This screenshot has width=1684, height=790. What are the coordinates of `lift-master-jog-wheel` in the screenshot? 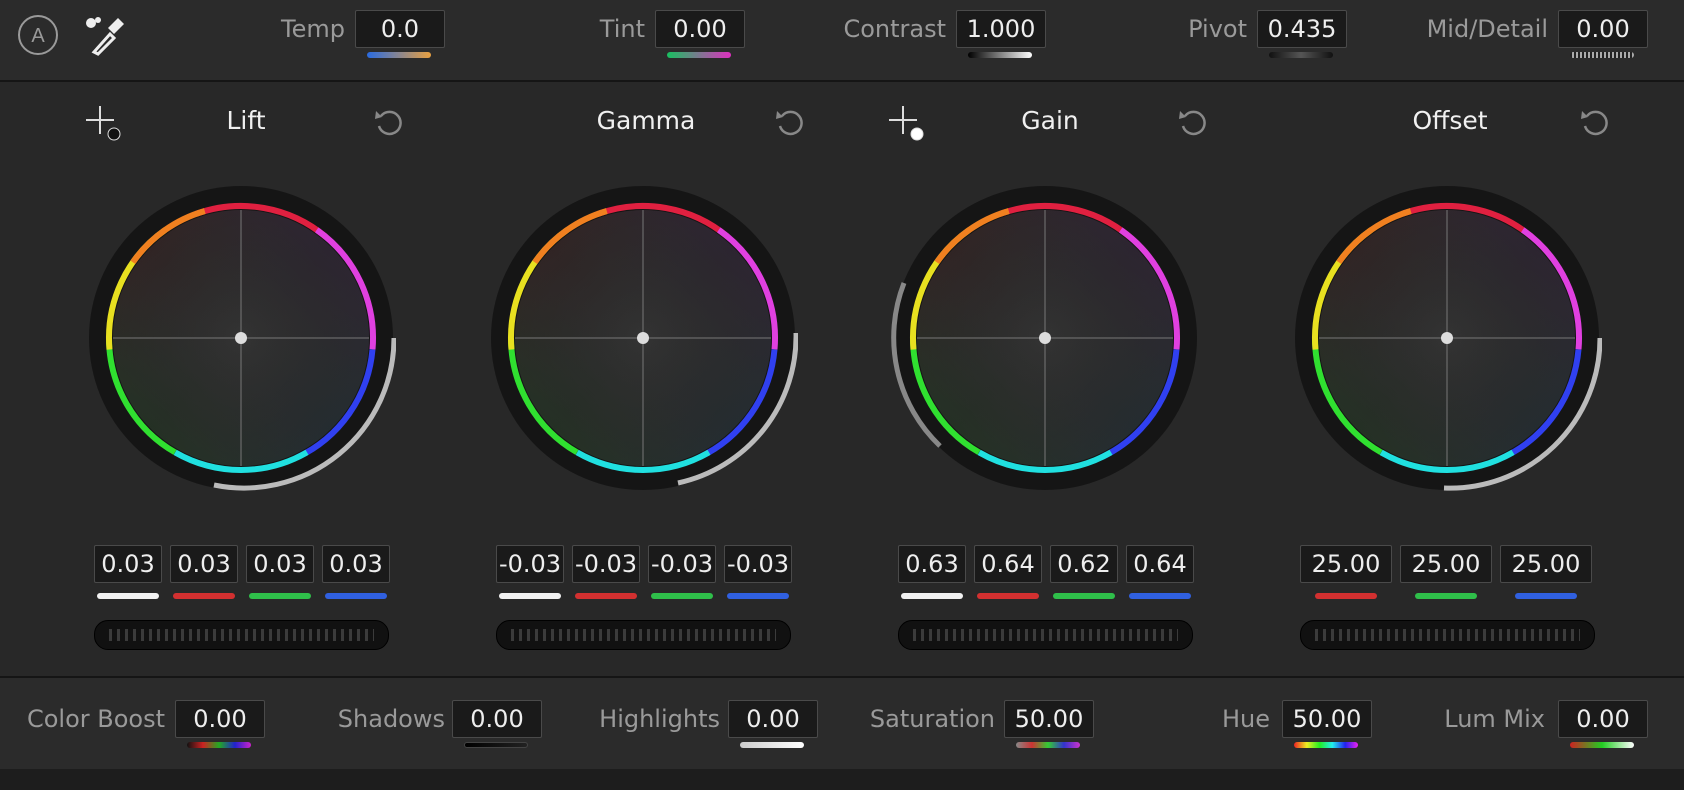 It's located at (241, 635).